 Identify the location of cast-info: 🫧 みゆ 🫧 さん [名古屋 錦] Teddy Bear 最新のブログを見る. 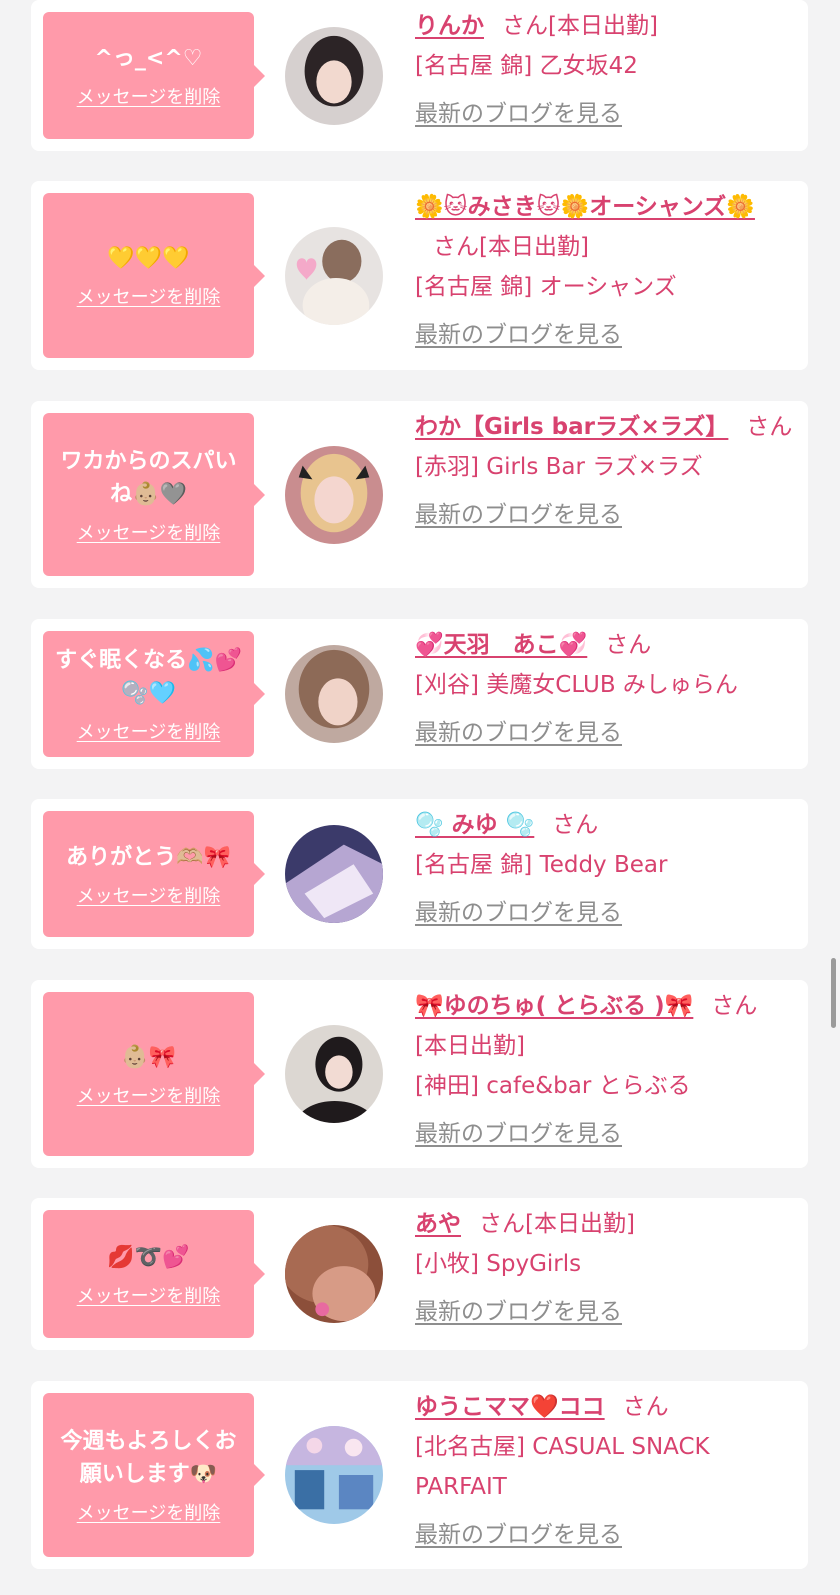
(604, 869).